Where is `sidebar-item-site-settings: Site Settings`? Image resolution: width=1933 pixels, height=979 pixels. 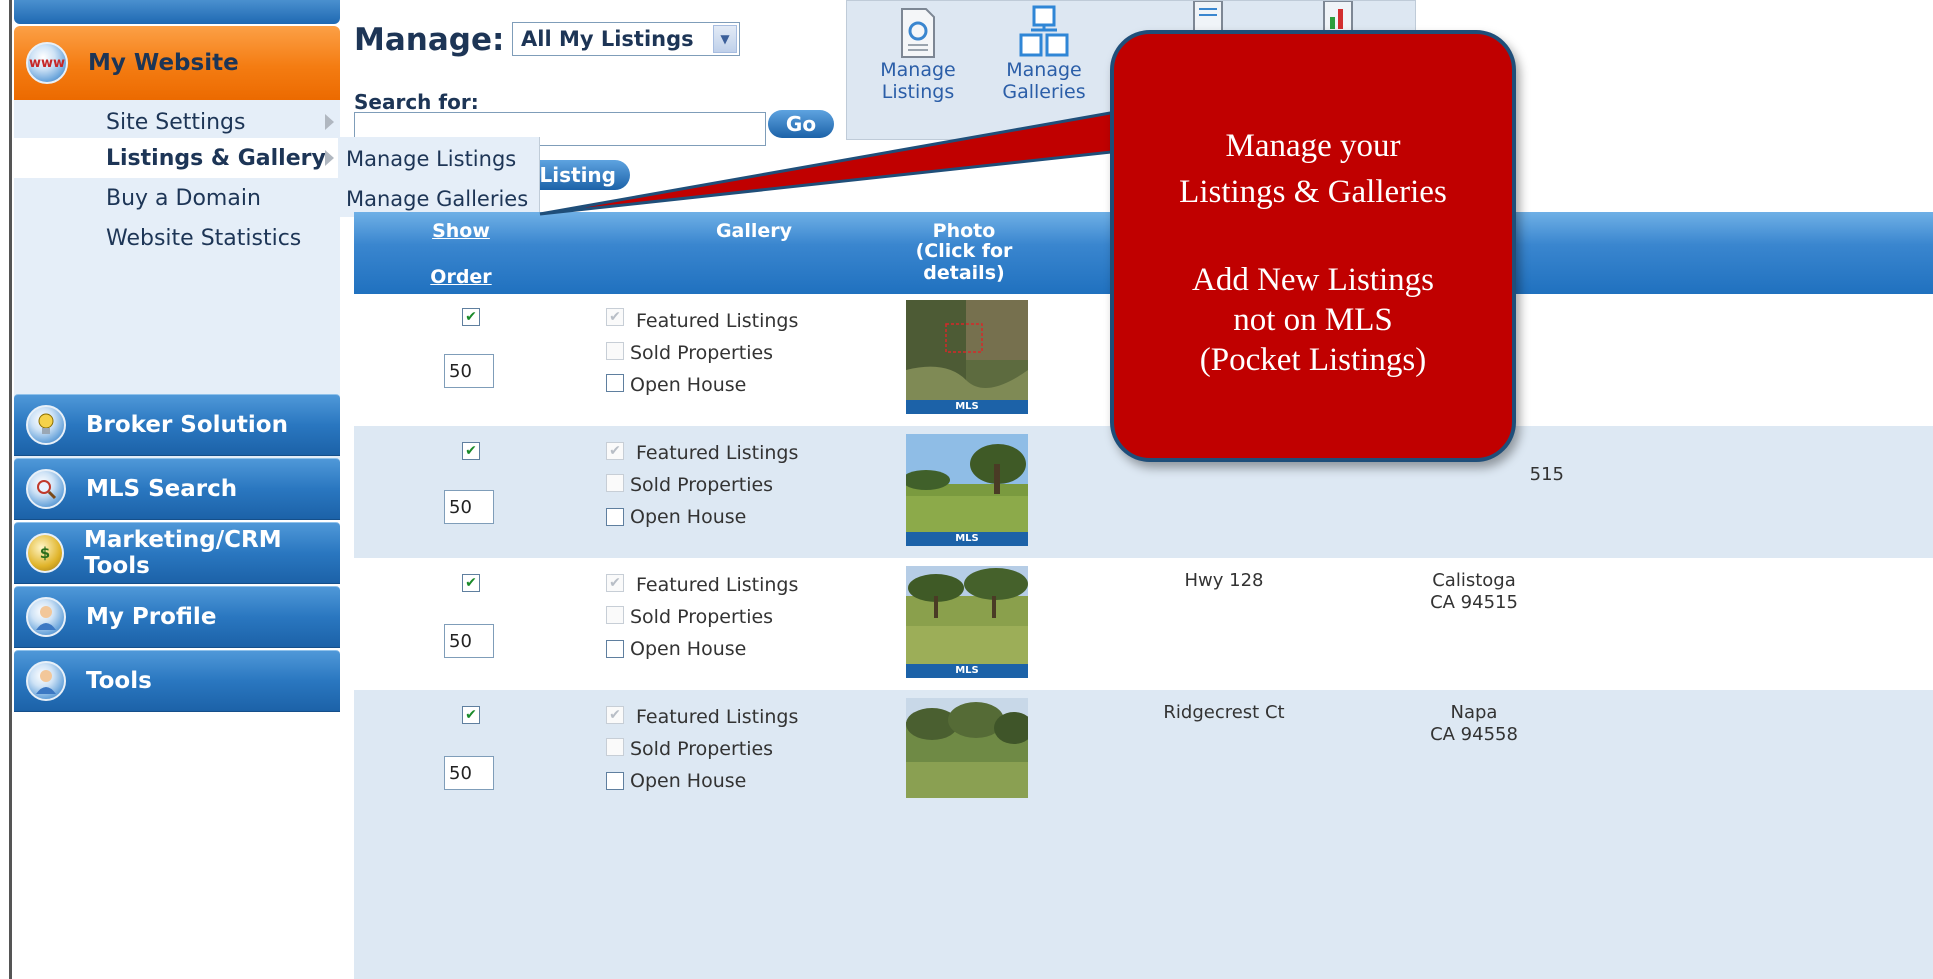
sidebar-item-site-settings: Site Settings is located at coordinates (177, 122).